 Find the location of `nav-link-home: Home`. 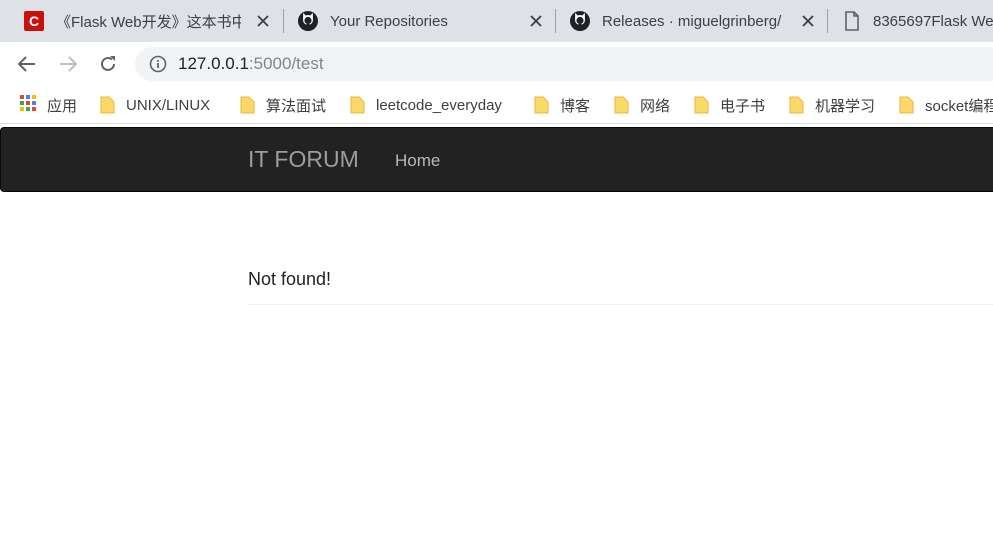

nav-link-home: Home is located at coordinates (417, 161).